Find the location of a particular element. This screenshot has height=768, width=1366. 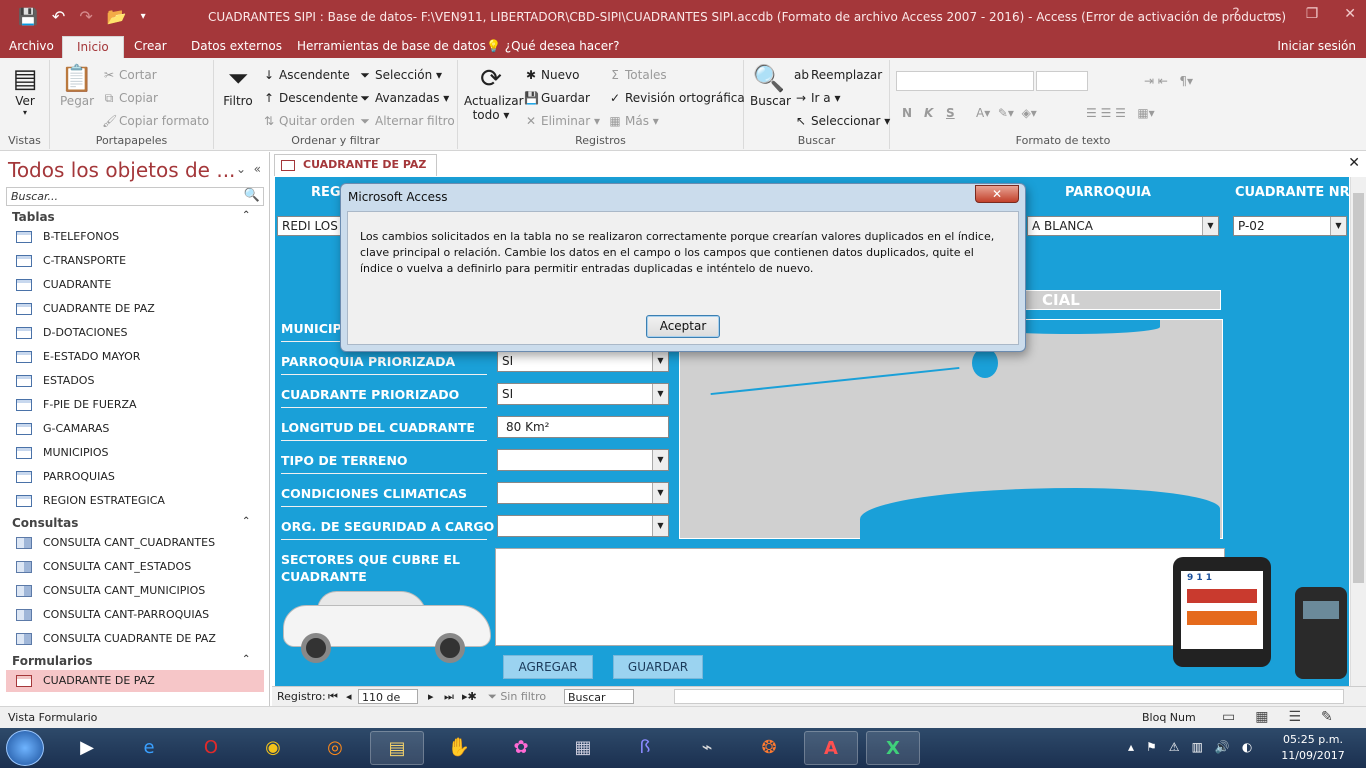

app-glove-icon: ✋ is located at coordinates (459, 748).